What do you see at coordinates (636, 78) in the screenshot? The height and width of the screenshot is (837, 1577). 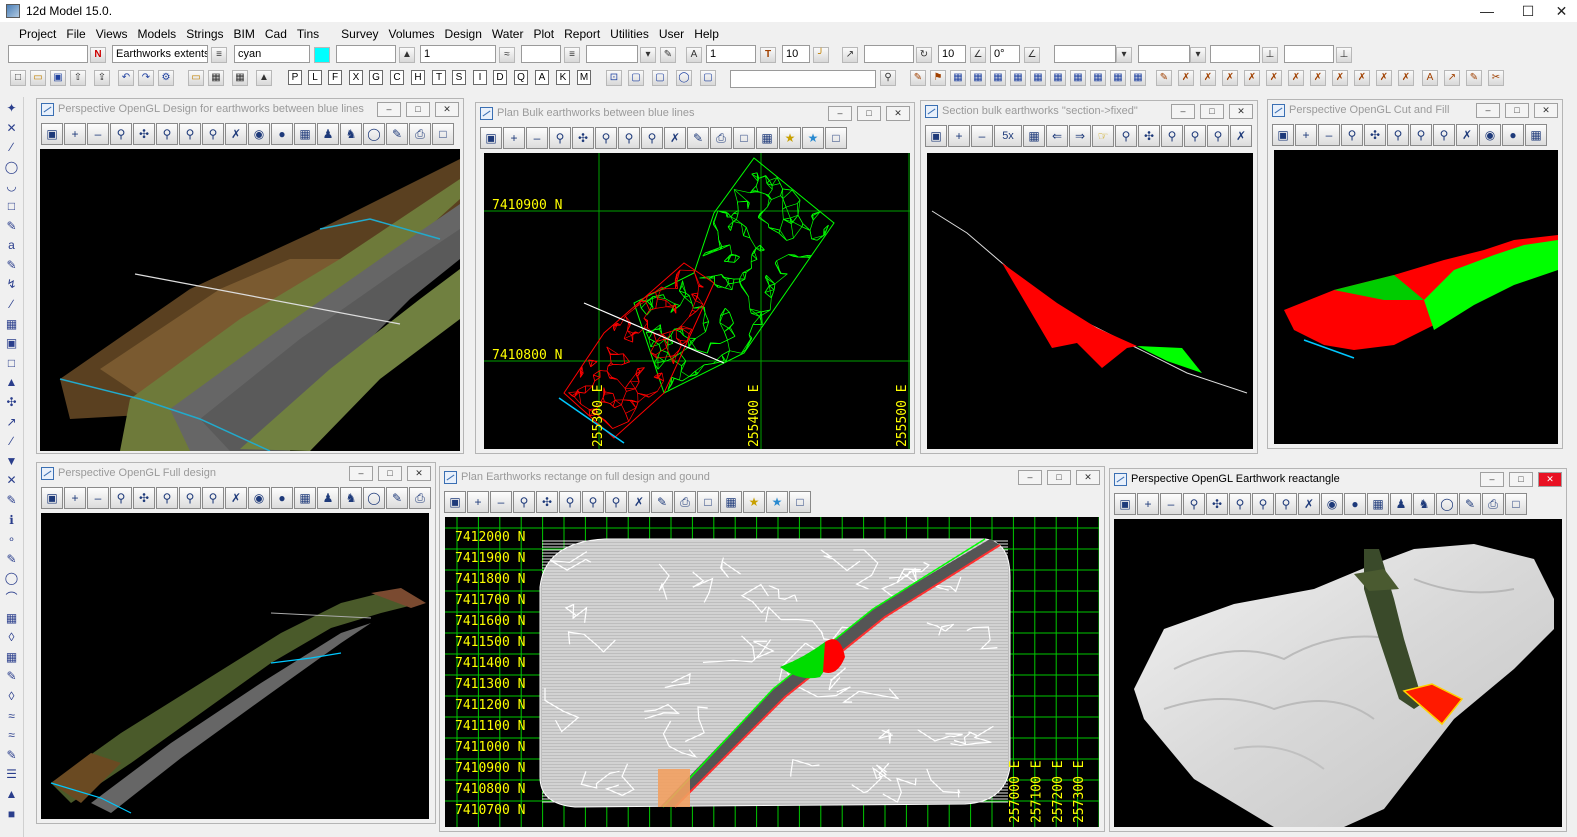 I see `snap-line-icon: ▢` at bounding box center [636, 78].